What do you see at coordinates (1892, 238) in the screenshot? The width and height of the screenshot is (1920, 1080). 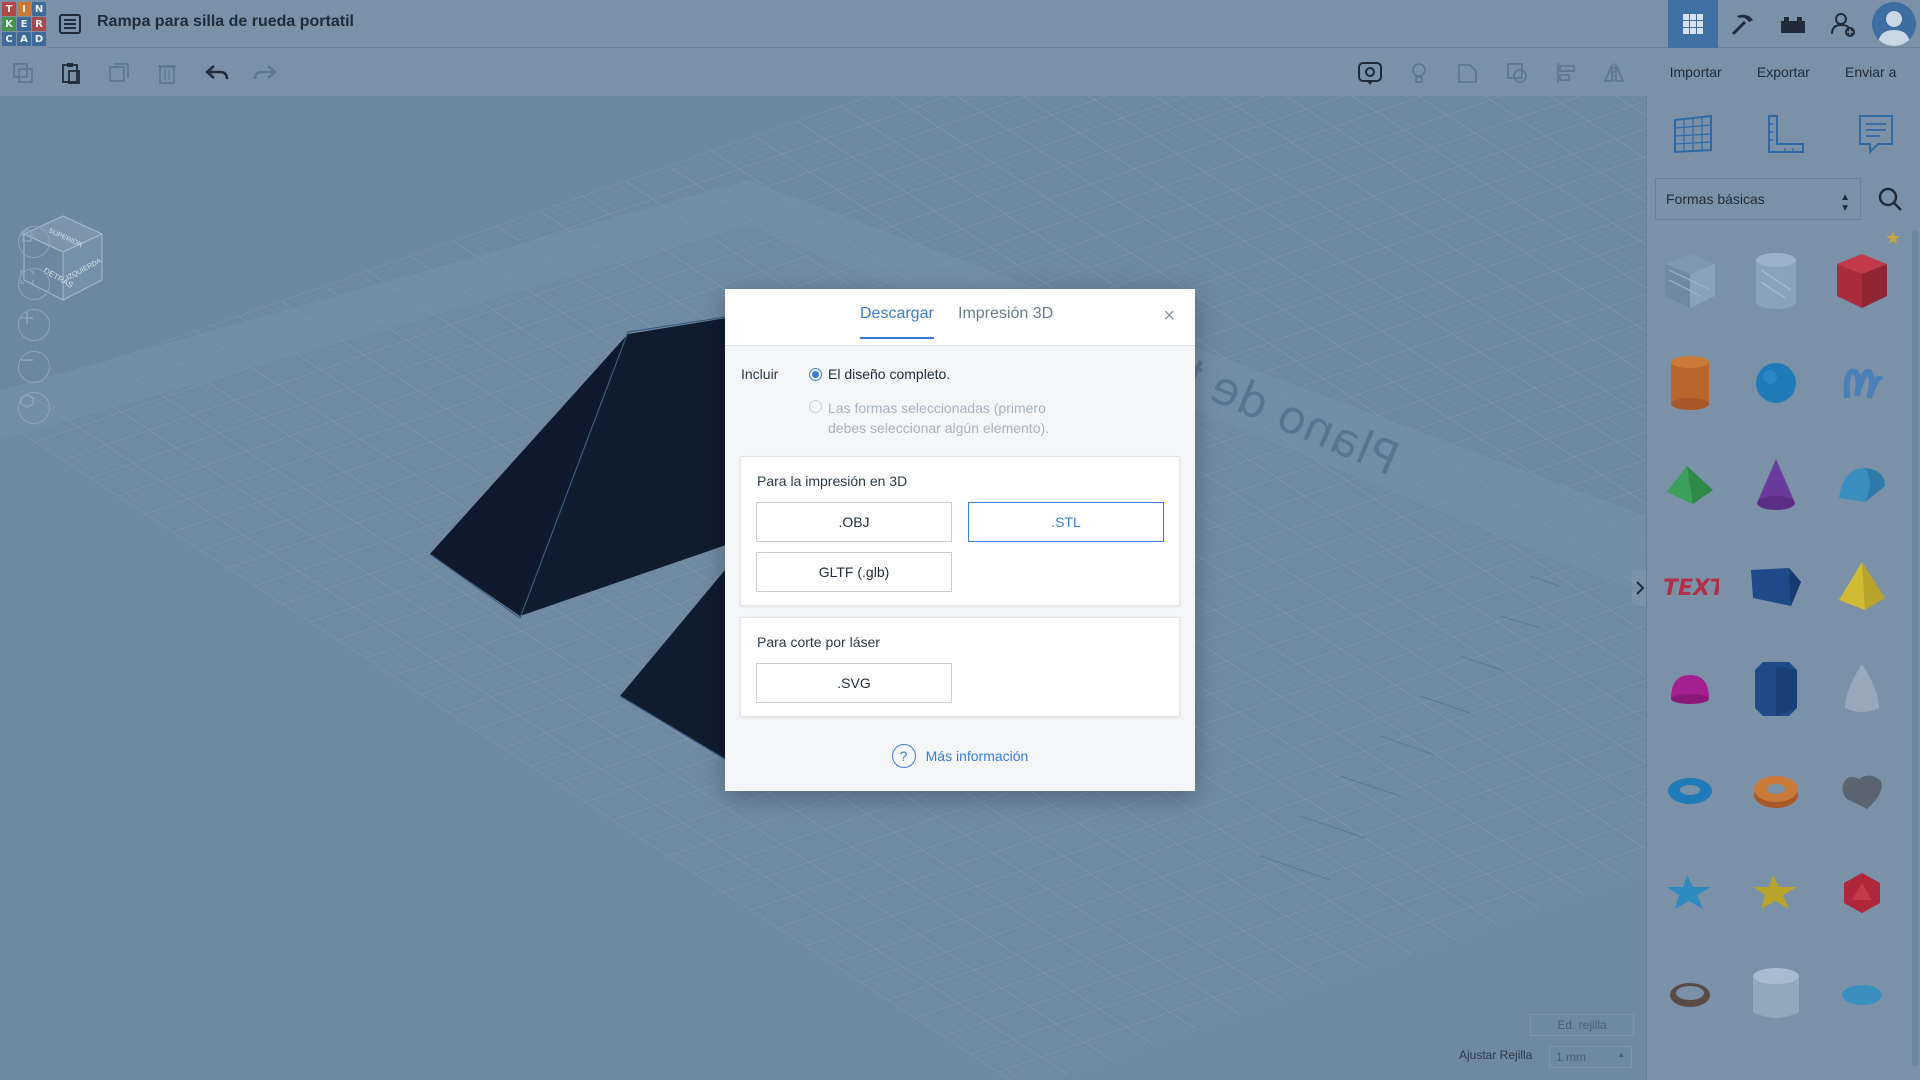 I see `favorite-star-icon: ★` at bounding box center [1892, 238].